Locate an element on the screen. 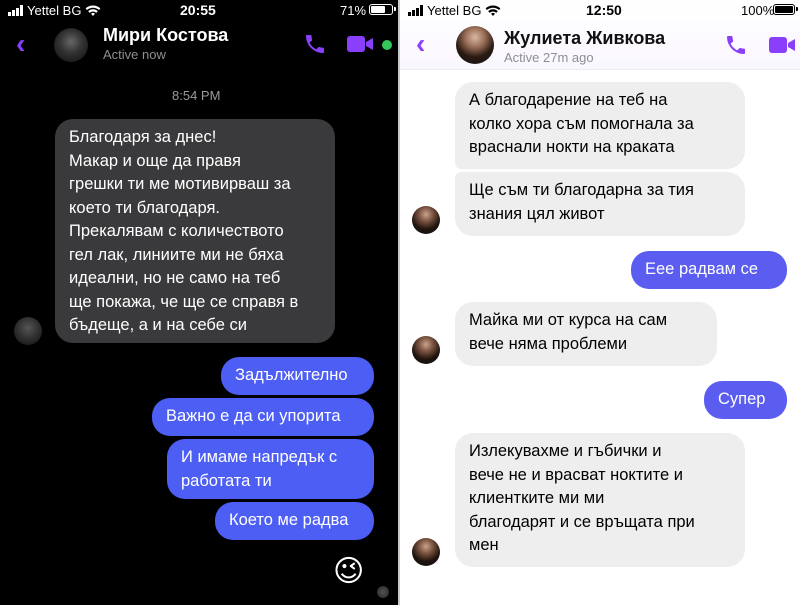 This screenshot has width=800, height=605. message-line: Еее радвам се is located at coordinates (702, 269).